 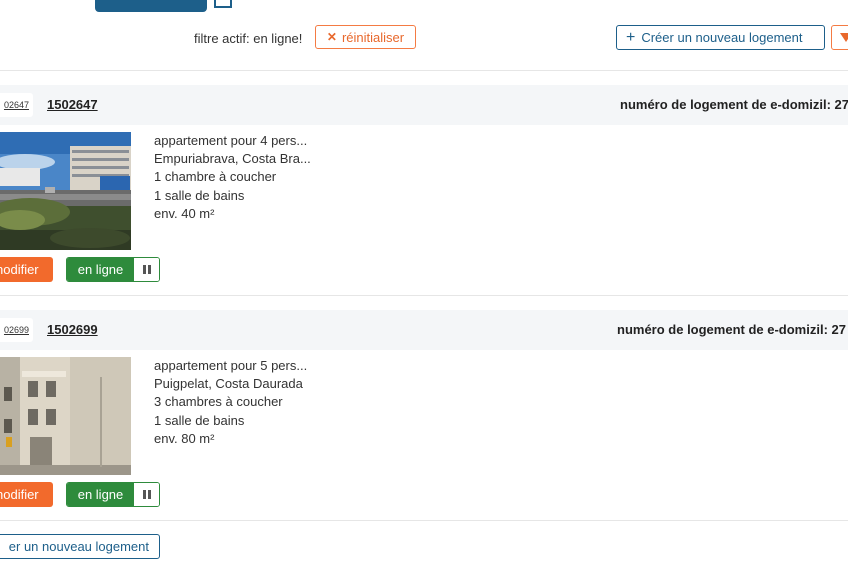 What do you see at coordinates (228, 384) in the screenshot?
I see `listing-location: Puigpelat, Costa Daurada` at bounding box center [228, 384].